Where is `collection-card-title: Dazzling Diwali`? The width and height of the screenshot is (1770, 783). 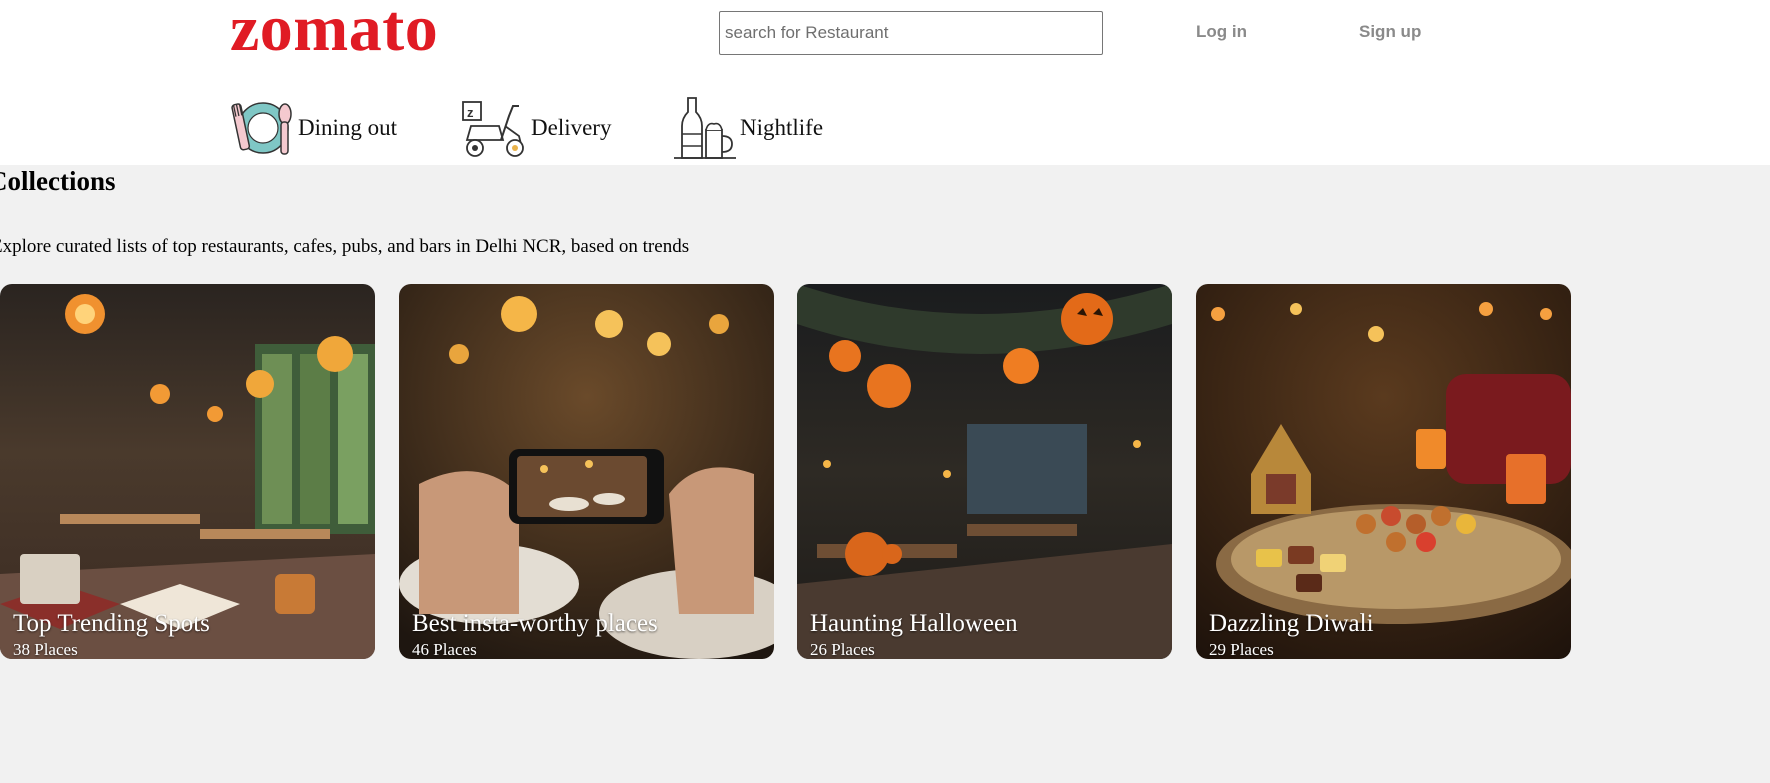
collection-card-title: Dazzling Diwali is located at coordinates (1291, 623).